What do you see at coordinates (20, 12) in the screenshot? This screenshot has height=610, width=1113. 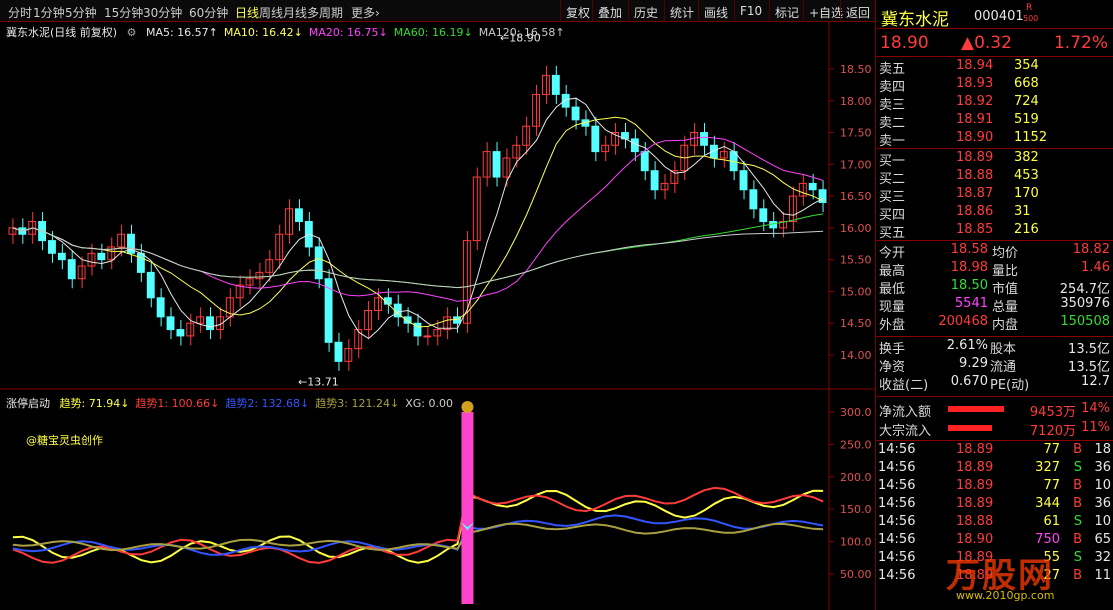 I see `period-tab-0: 分时` at bounding box center [20, 12].